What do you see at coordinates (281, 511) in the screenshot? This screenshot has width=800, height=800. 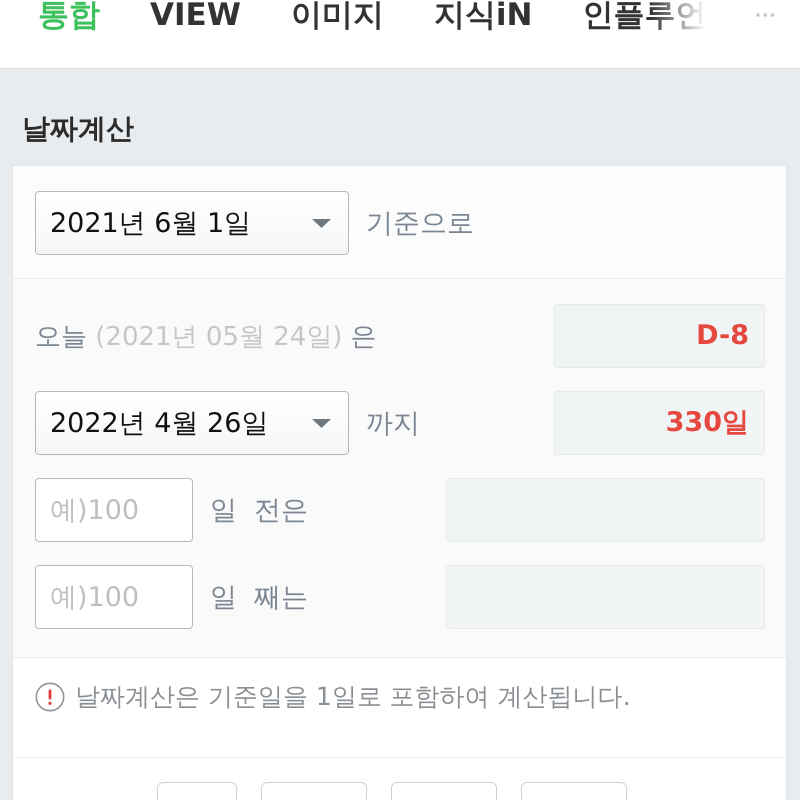 I see `label-text: 전은` at bounding box center [281, 511].